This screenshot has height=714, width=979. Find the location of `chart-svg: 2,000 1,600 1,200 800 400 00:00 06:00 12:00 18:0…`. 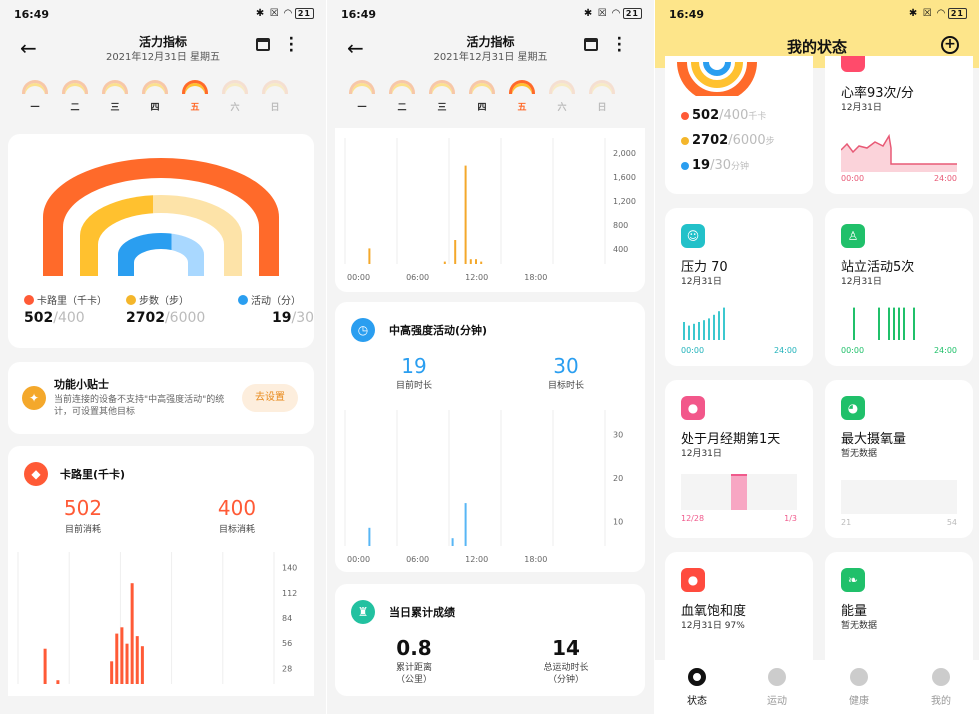

chart-svg: 2,000 1,600 1,200 800 400 00:00 06:00 12:00 18:0… is located at coordinates (490, 210).